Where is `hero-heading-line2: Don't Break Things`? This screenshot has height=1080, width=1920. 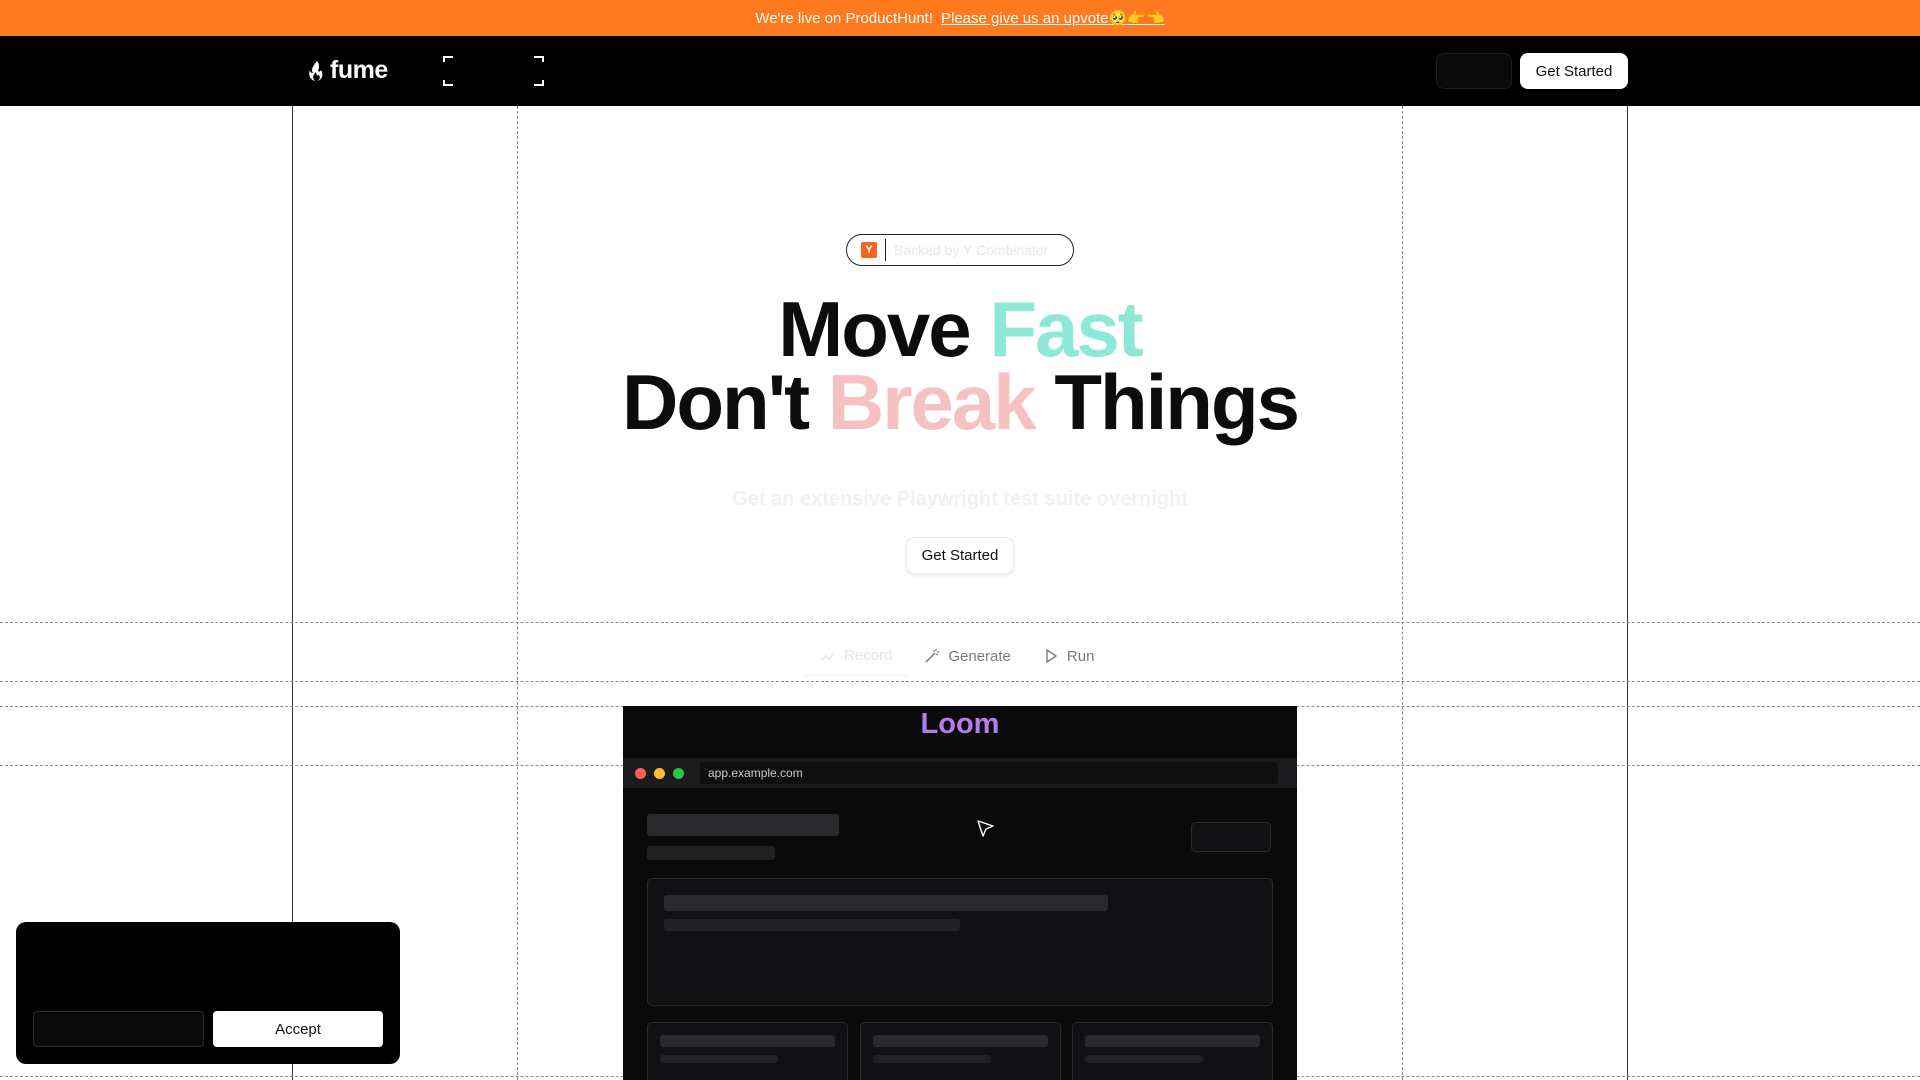 hero-heading-line2: Don't Break Things is located at coordinates (960, 402).